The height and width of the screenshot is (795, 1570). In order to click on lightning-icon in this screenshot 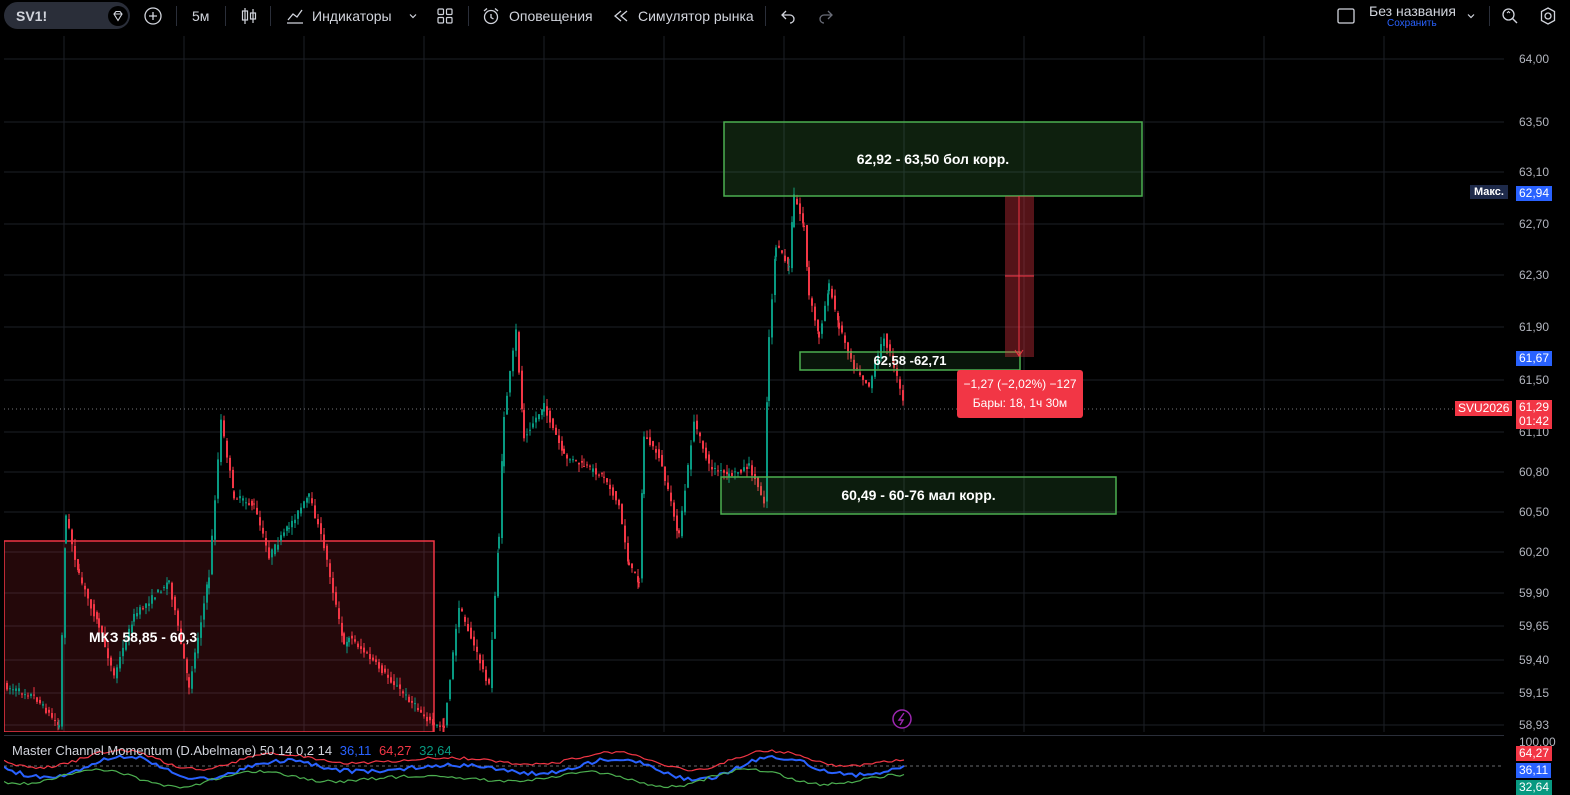, I will do `click(902, 719)`.